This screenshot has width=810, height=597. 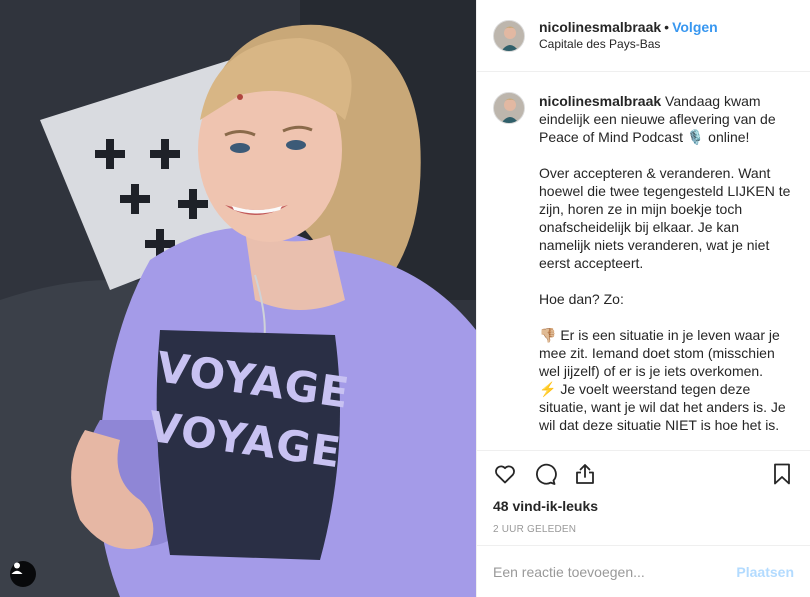 I want to click on action-bar, so click(x=643, y=474).